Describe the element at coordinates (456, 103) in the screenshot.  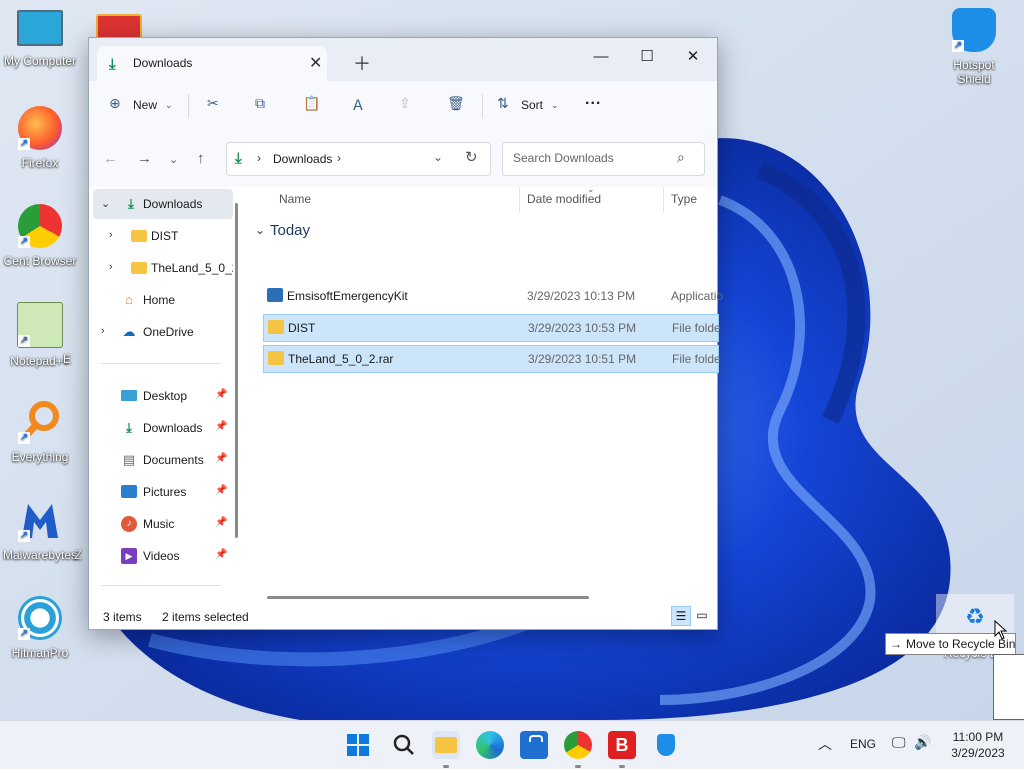
I see `delete-icon: 🗑` at that location.